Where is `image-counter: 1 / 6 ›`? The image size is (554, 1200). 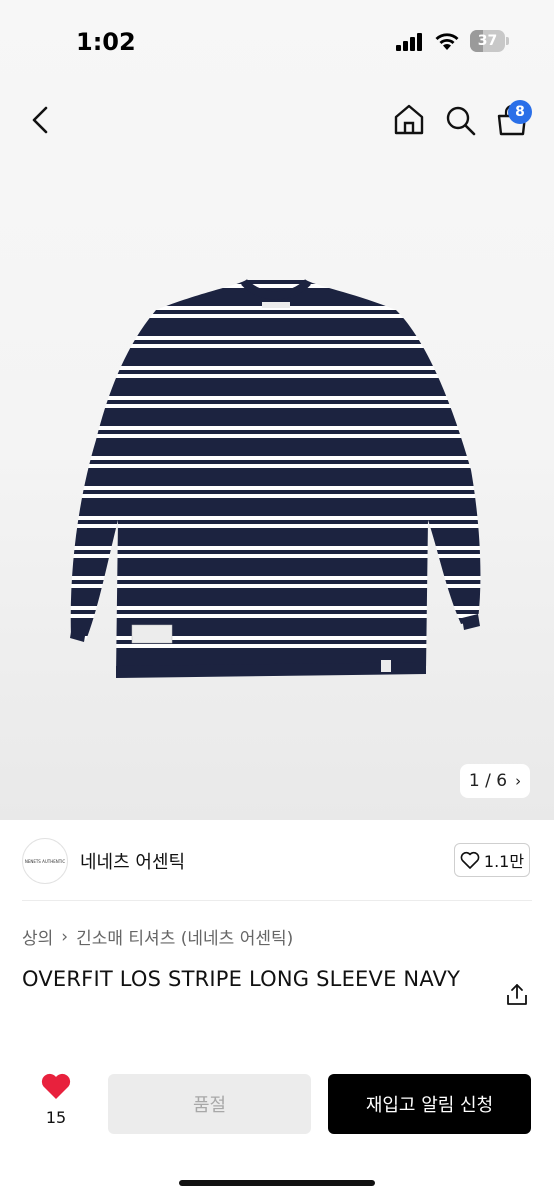 image-counter: 1 / 6 › is located at coordinates (495, 781).